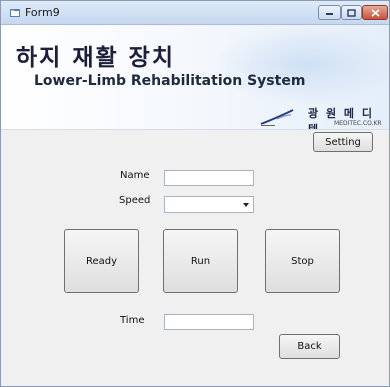 Image resolution: width=390 pixels, height=387 pixels. Describe the element at coordinates (15, 13) in the screenshot. I see `form-icon` at that location.